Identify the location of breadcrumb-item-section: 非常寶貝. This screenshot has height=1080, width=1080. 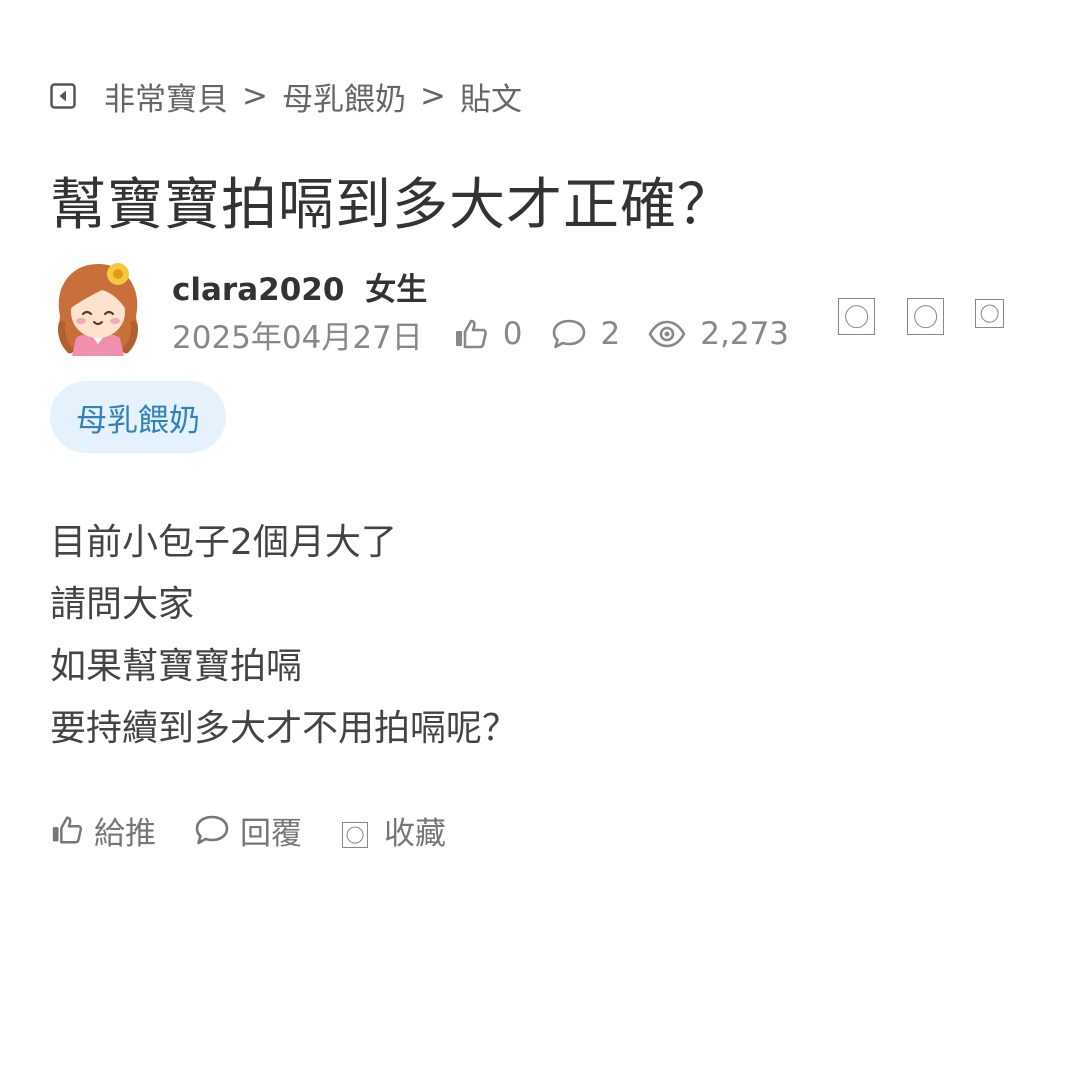
(166, 96).